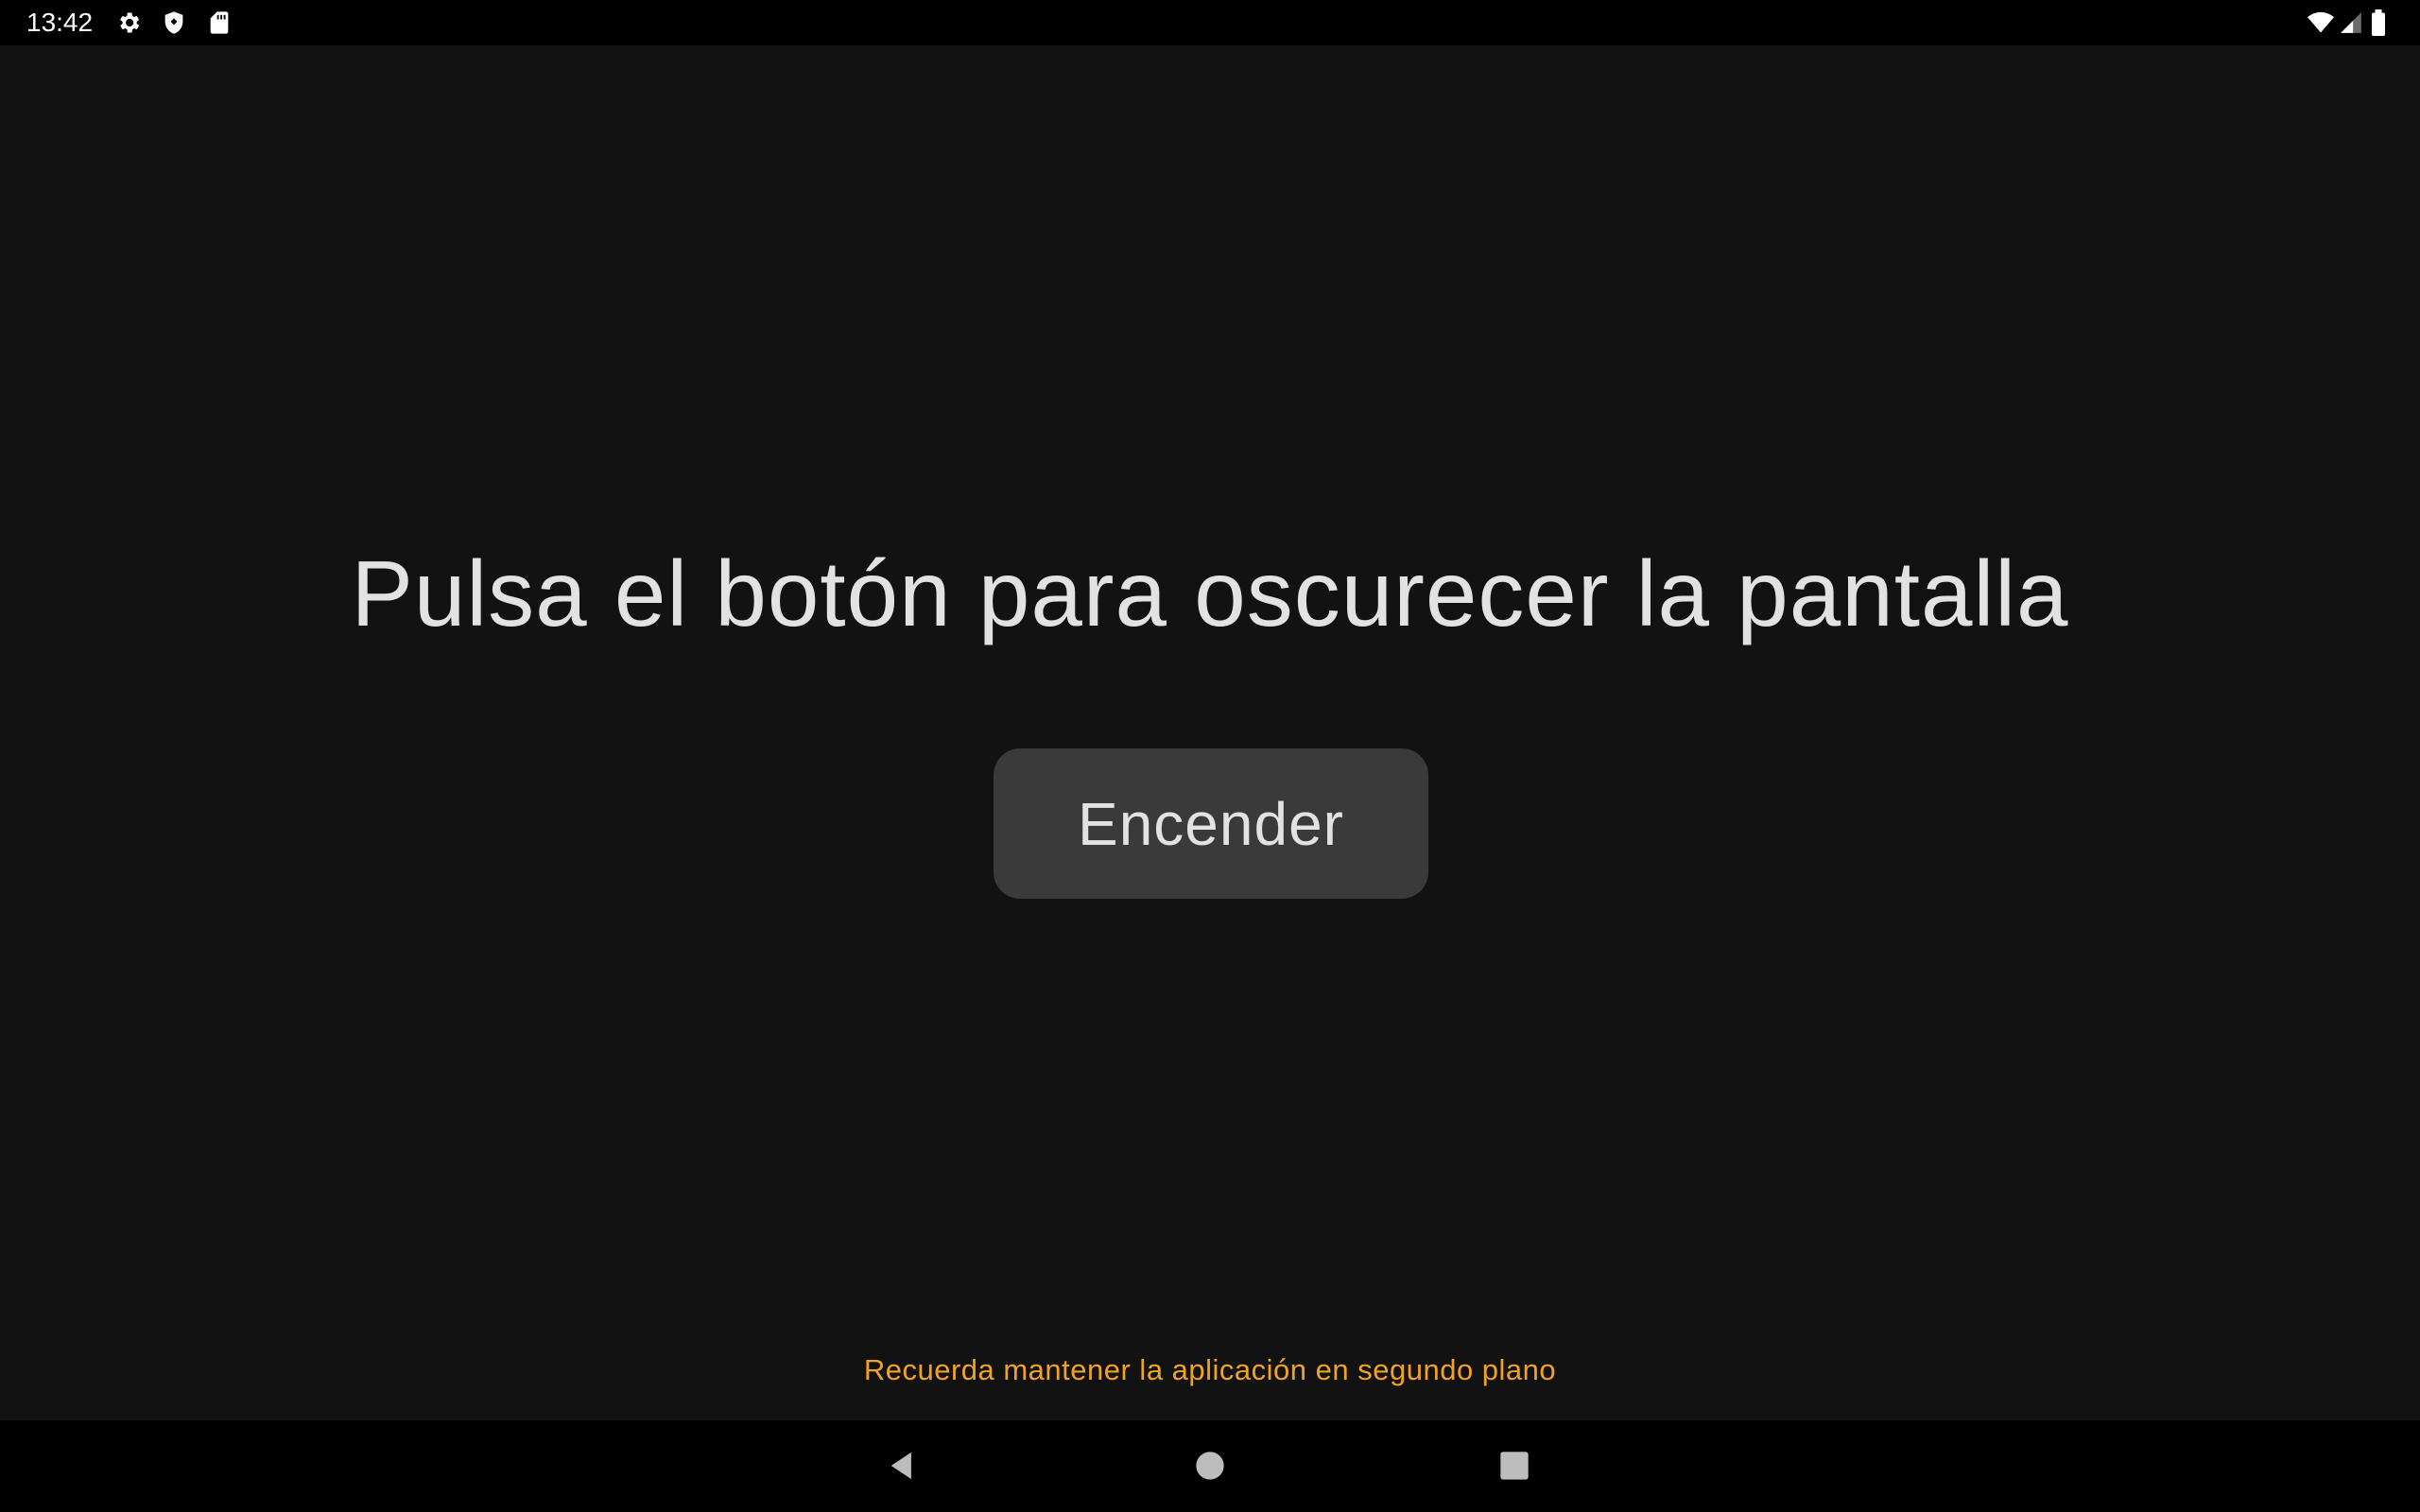  Describe the element at coordinates (2382, 22) in the screenshot. I see `battery-icon` at that location.